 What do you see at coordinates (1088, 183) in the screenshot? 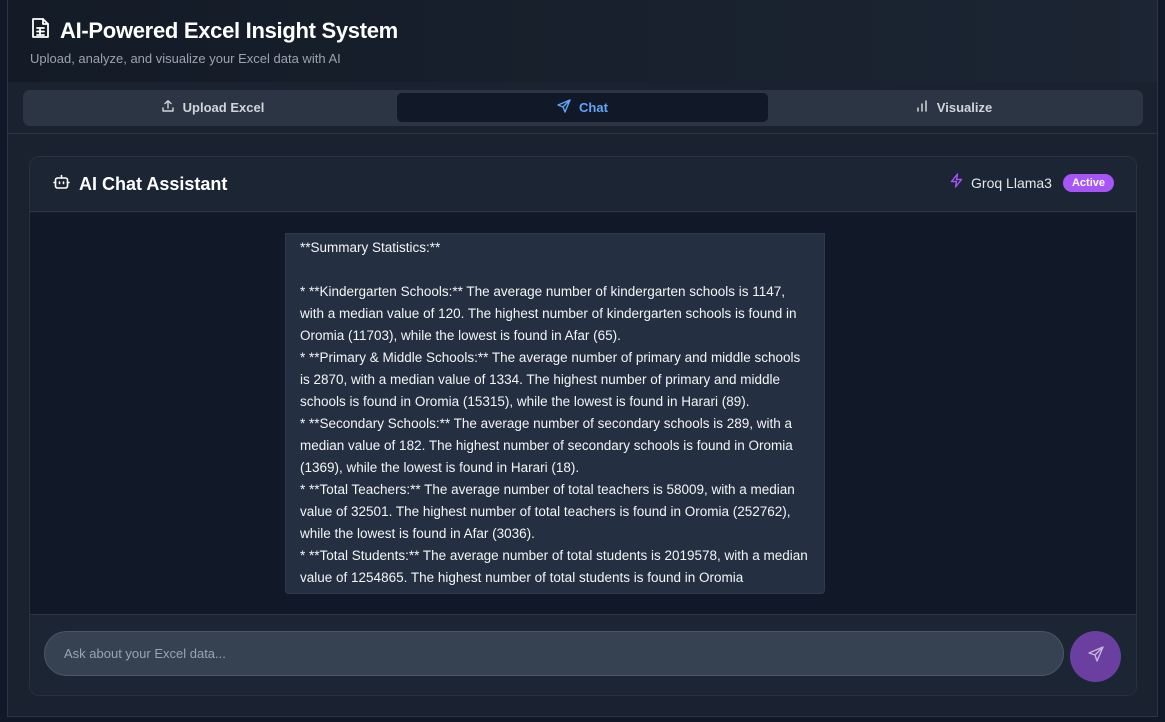
I see `status-badge: Active` at bounding box center [1088, 183].